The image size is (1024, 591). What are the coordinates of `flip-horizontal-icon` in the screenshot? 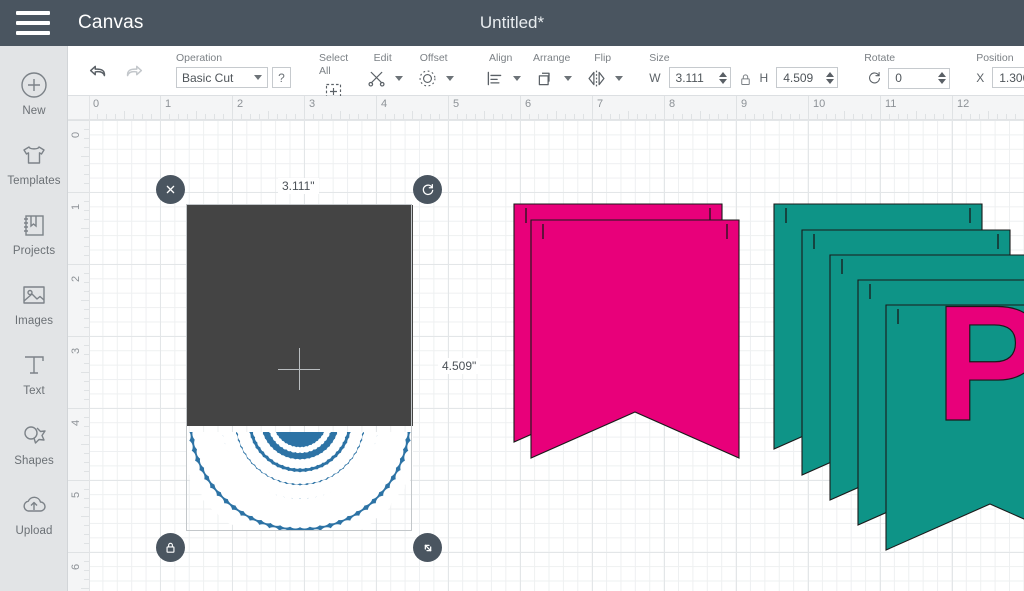 It's located at (596, 78).